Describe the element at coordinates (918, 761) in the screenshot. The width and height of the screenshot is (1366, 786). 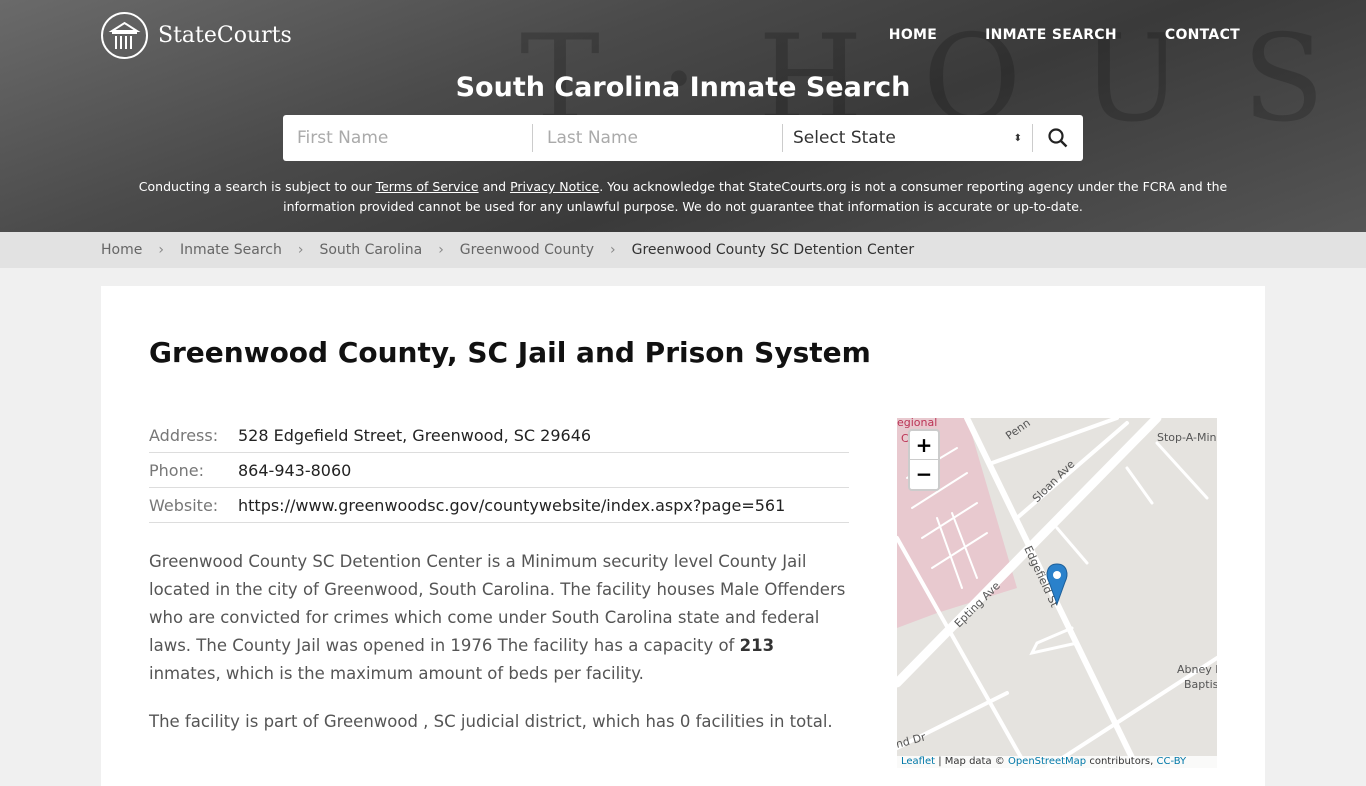
I see `leaflet-link: Leaflet` at that location.